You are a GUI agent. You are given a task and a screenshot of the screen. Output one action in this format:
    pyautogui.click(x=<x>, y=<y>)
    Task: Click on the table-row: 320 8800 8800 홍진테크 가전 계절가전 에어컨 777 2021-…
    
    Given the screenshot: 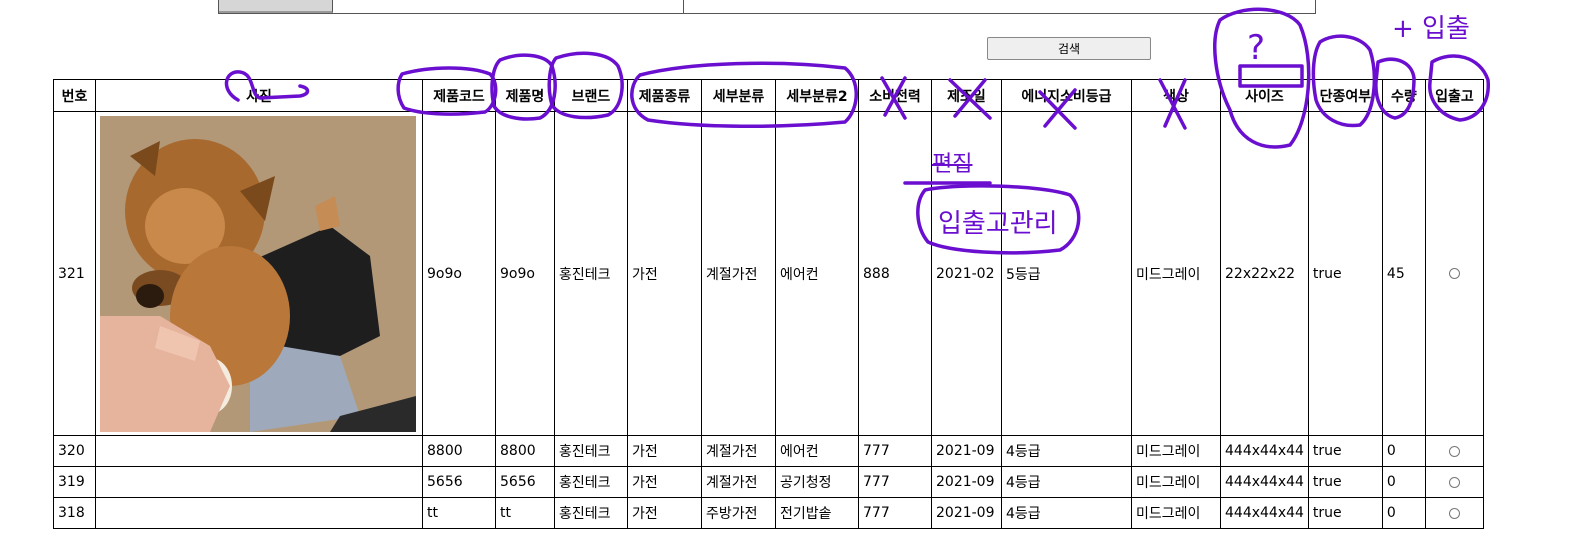 What is the action you would take?
    pyautogui.click(x=768, y=451)
    